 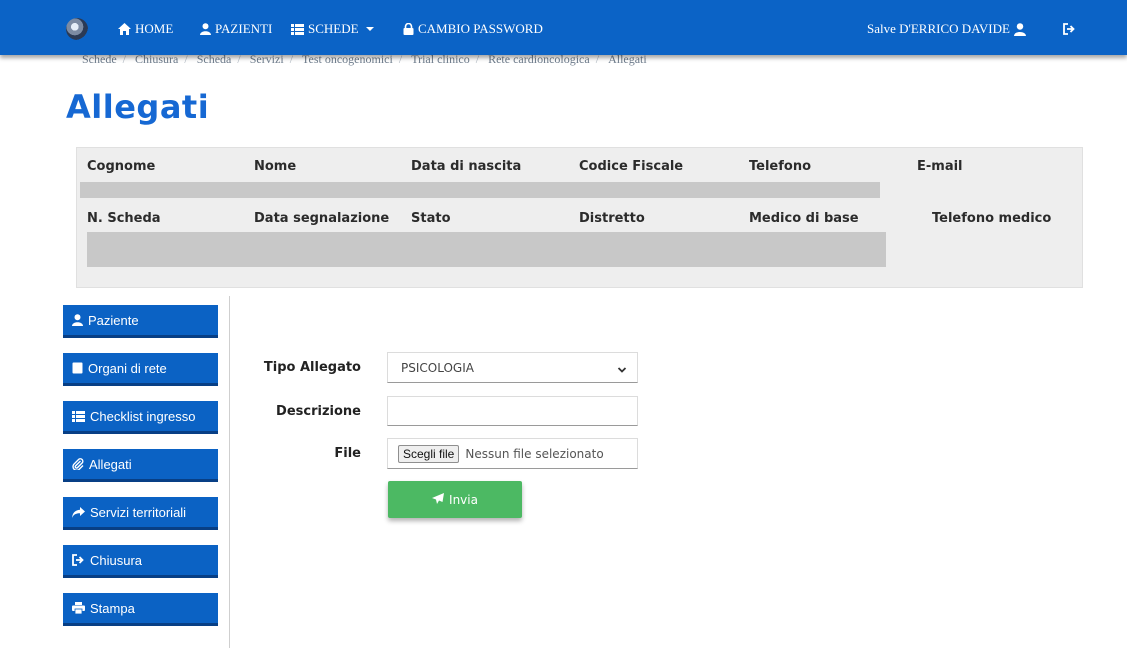 I want to click on logo-icon, so click(x=77, y=29).